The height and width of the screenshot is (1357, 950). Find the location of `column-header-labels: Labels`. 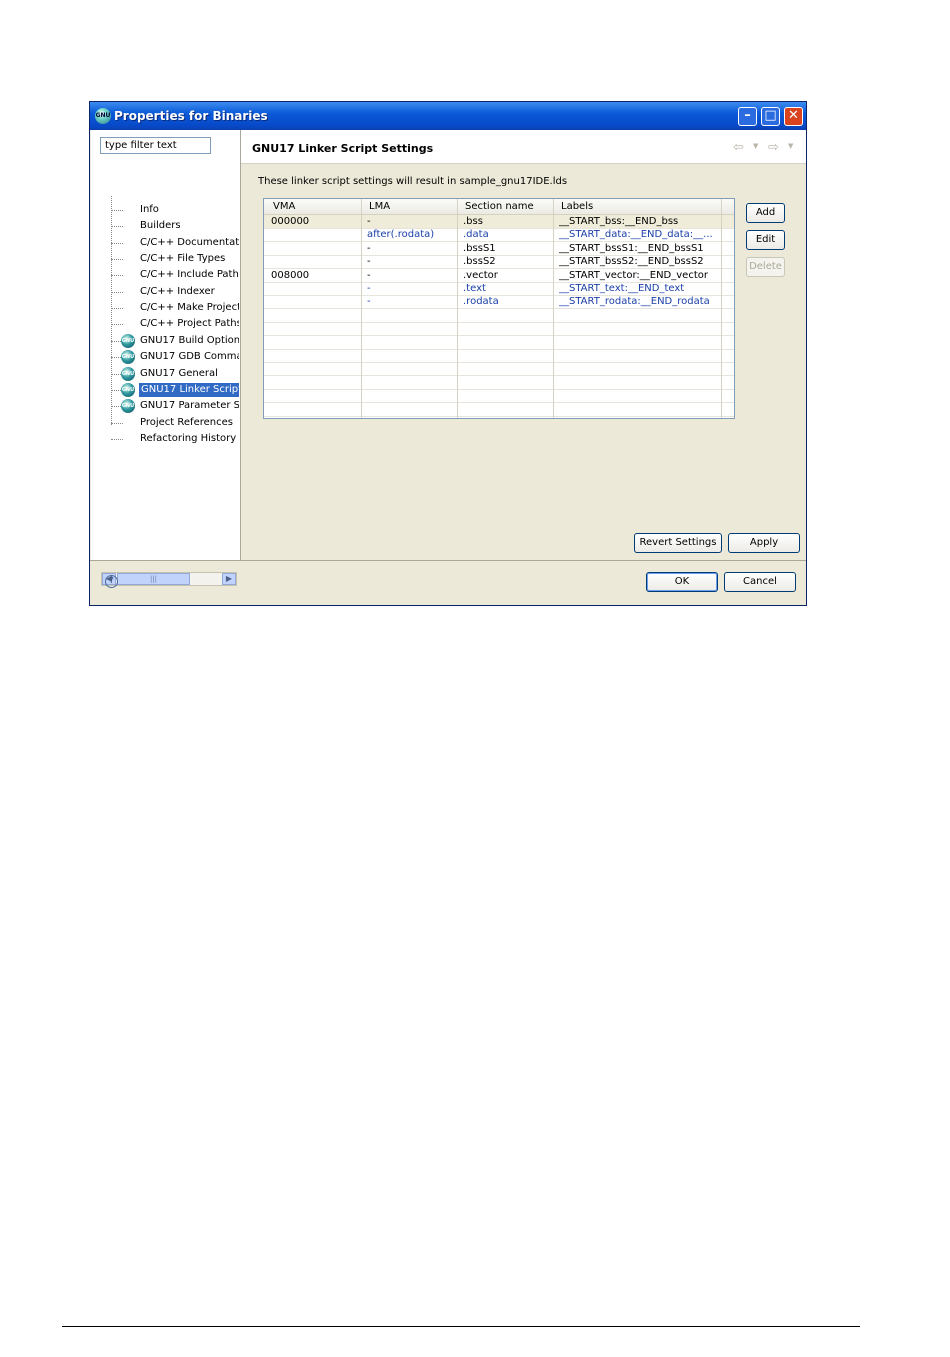

column-header-labels: Labels is located at coordinates (577, 206).